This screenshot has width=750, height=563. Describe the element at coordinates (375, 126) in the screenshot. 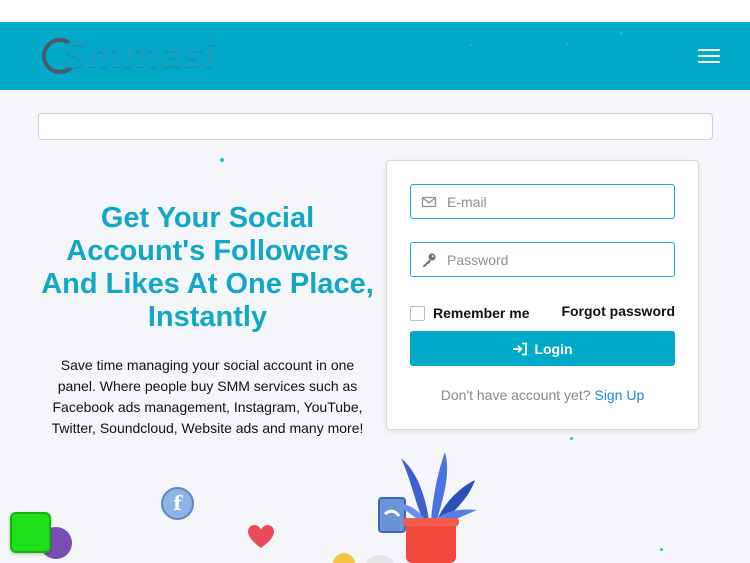

I see `search-input` at that location.